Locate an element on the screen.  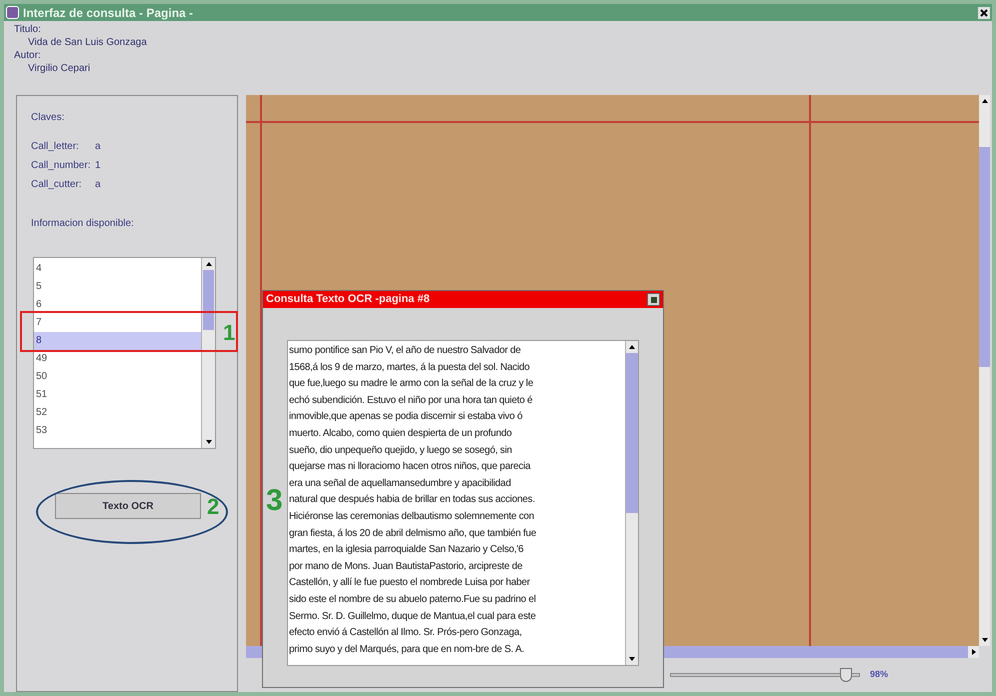
field-label: Autor: is located at coordinates (28, 55).